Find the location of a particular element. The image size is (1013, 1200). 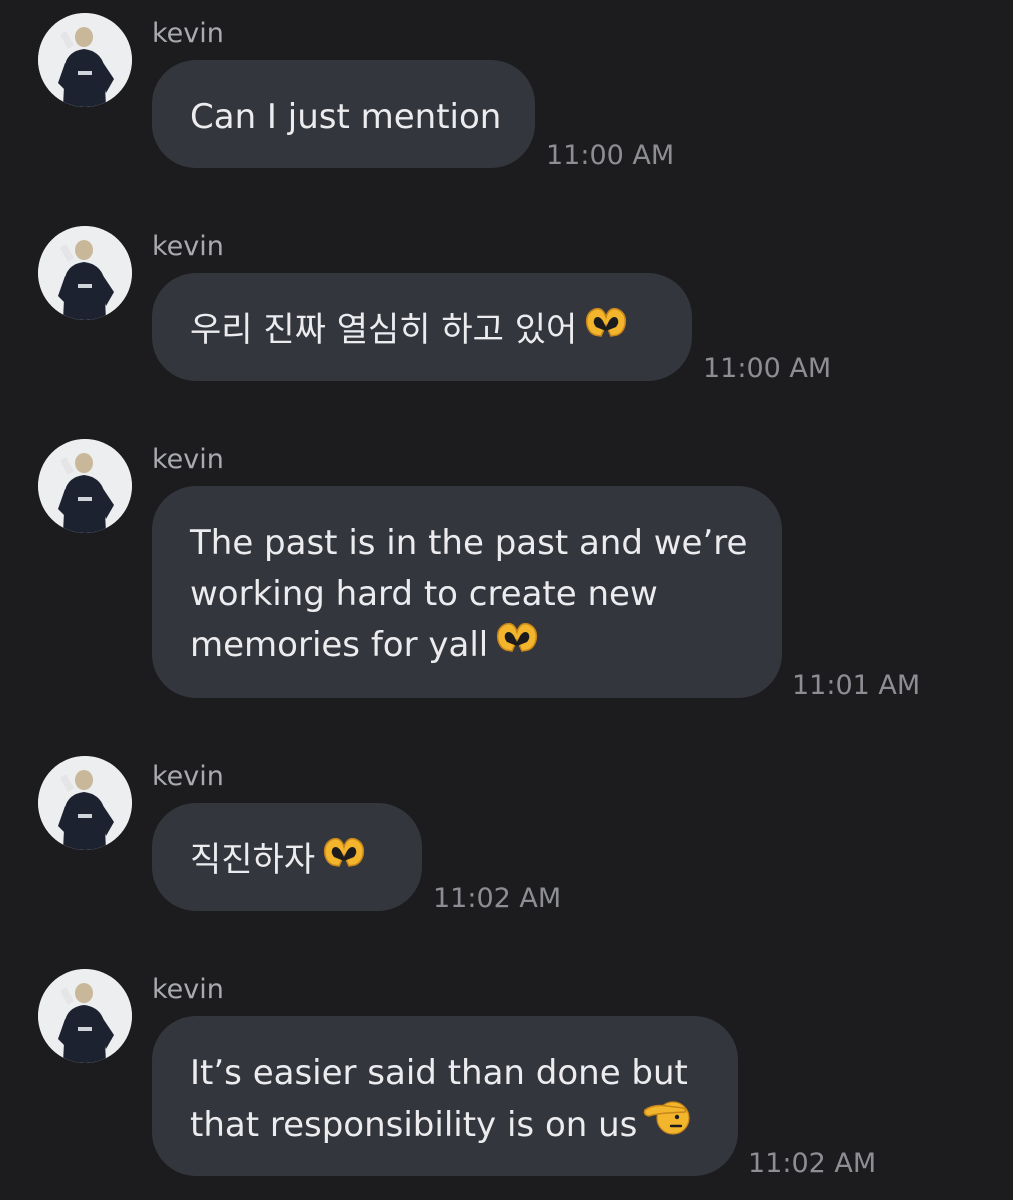

message-text: 우리 진짜 열심히 하고 있어 is located at coordinates (384, 330).